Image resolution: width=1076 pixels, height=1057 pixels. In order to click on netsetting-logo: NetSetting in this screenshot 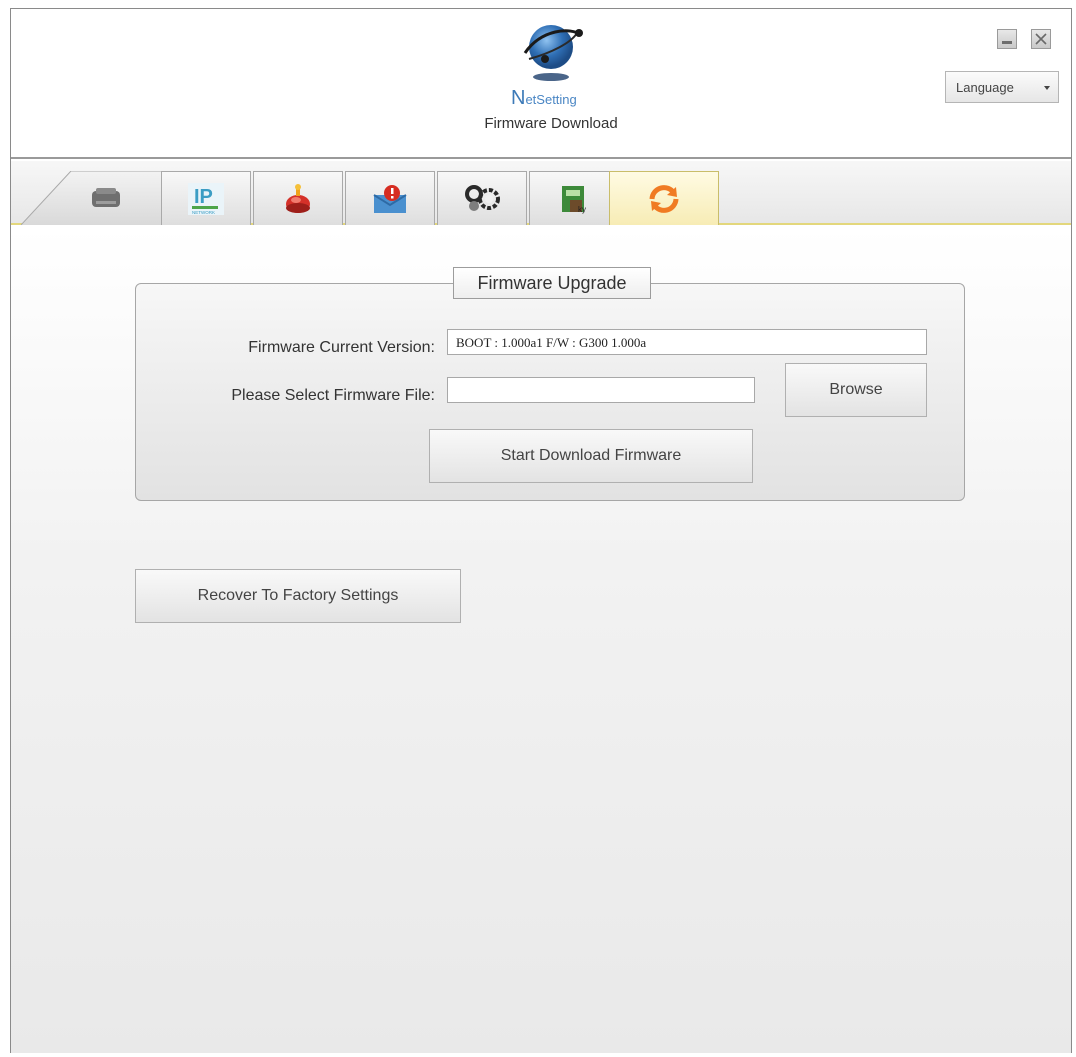, I will do `click(551, 64)`.